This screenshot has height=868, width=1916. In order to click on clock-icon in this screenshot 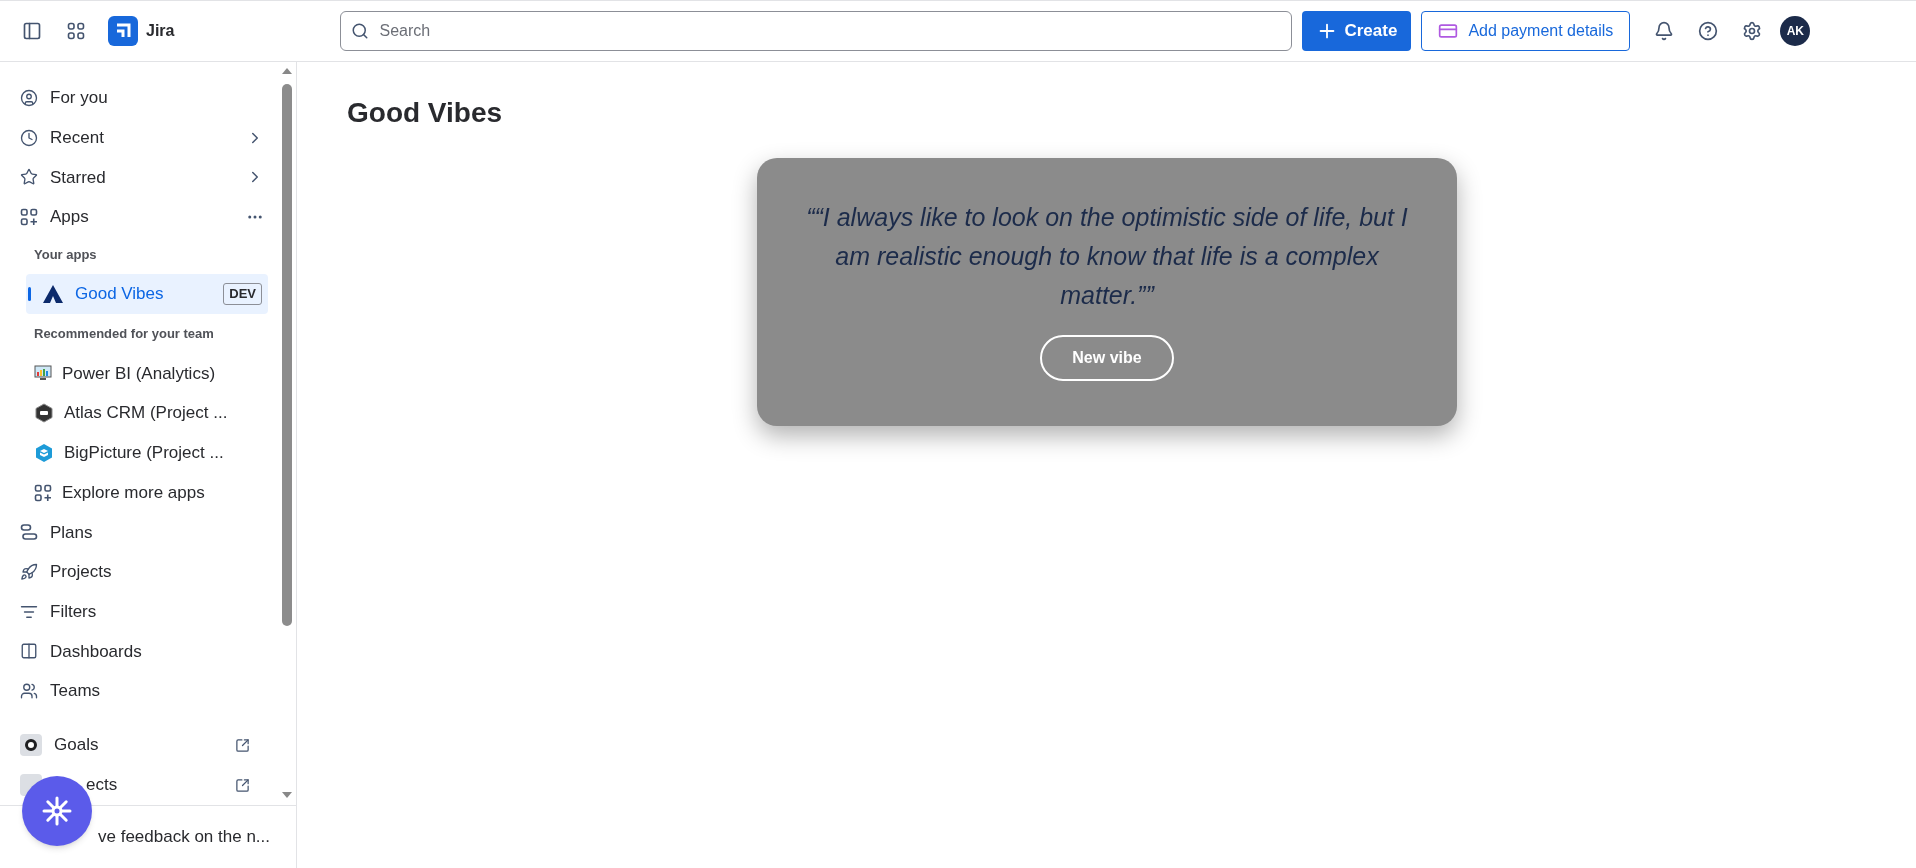, I will do `click(29, 137)`.